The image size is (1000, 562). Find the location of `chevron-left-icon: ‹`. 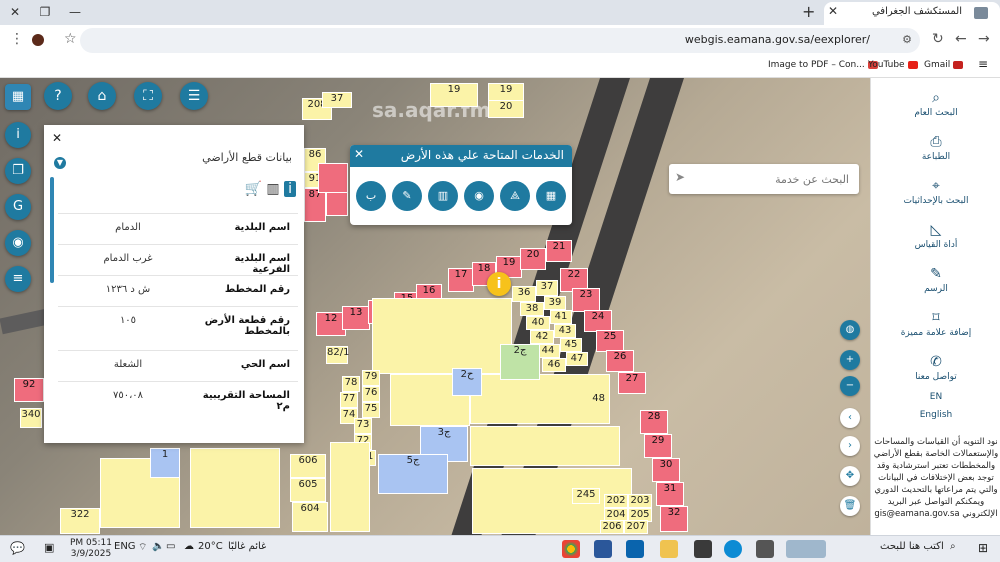

chevron-left-icon: ‹ is located at coordinates (850, 418).